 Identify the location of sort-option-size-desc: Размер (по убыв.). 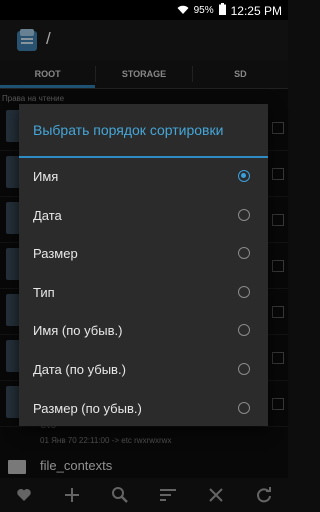
(143, 409).